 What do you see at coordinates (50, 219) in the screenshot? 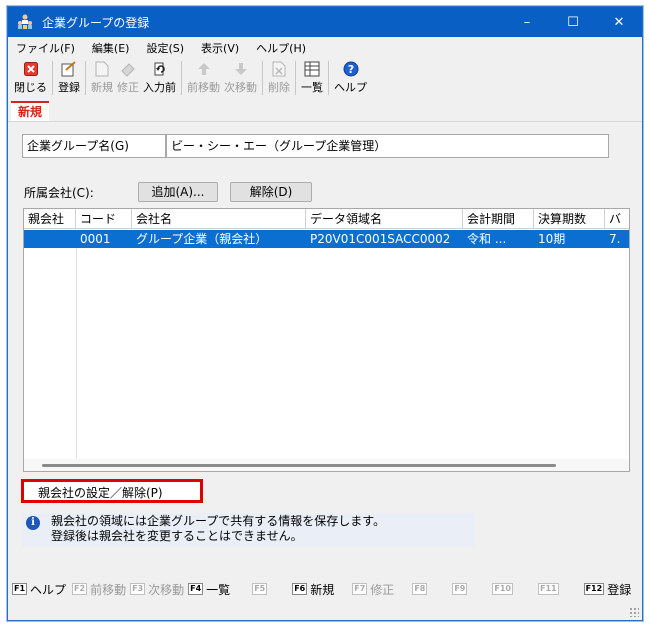
I see `col-parent: 親会社` at bounding box center [50, 219].